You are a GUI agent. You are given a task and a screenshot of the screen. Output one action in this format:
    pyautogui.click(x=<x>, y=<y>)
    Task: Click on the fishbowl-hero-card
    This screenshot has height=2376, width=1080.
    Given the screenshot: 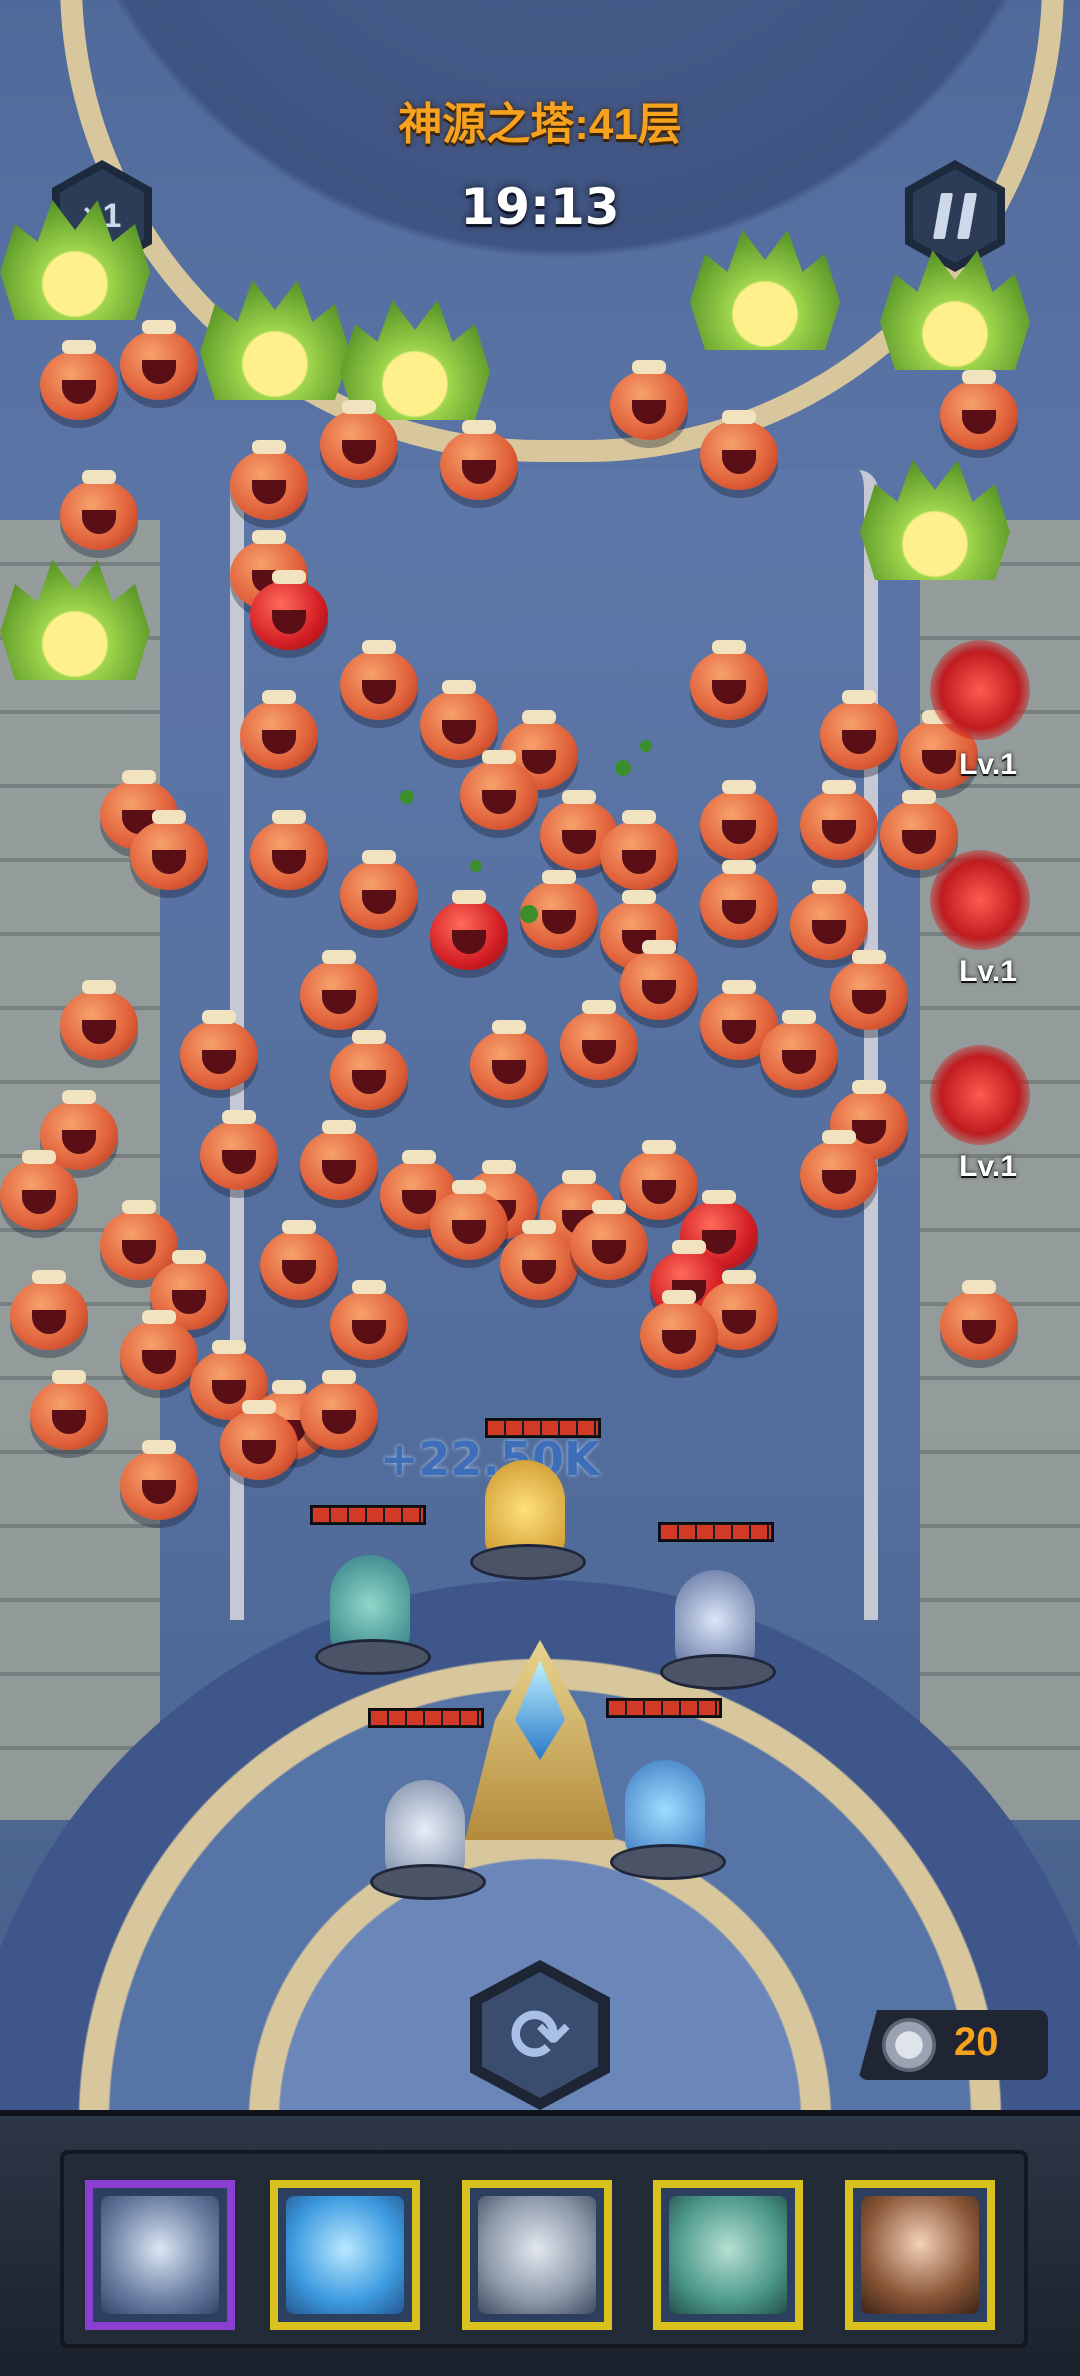 What is the action you would take?
    pyautogui.click(x=345, y=2255)
    